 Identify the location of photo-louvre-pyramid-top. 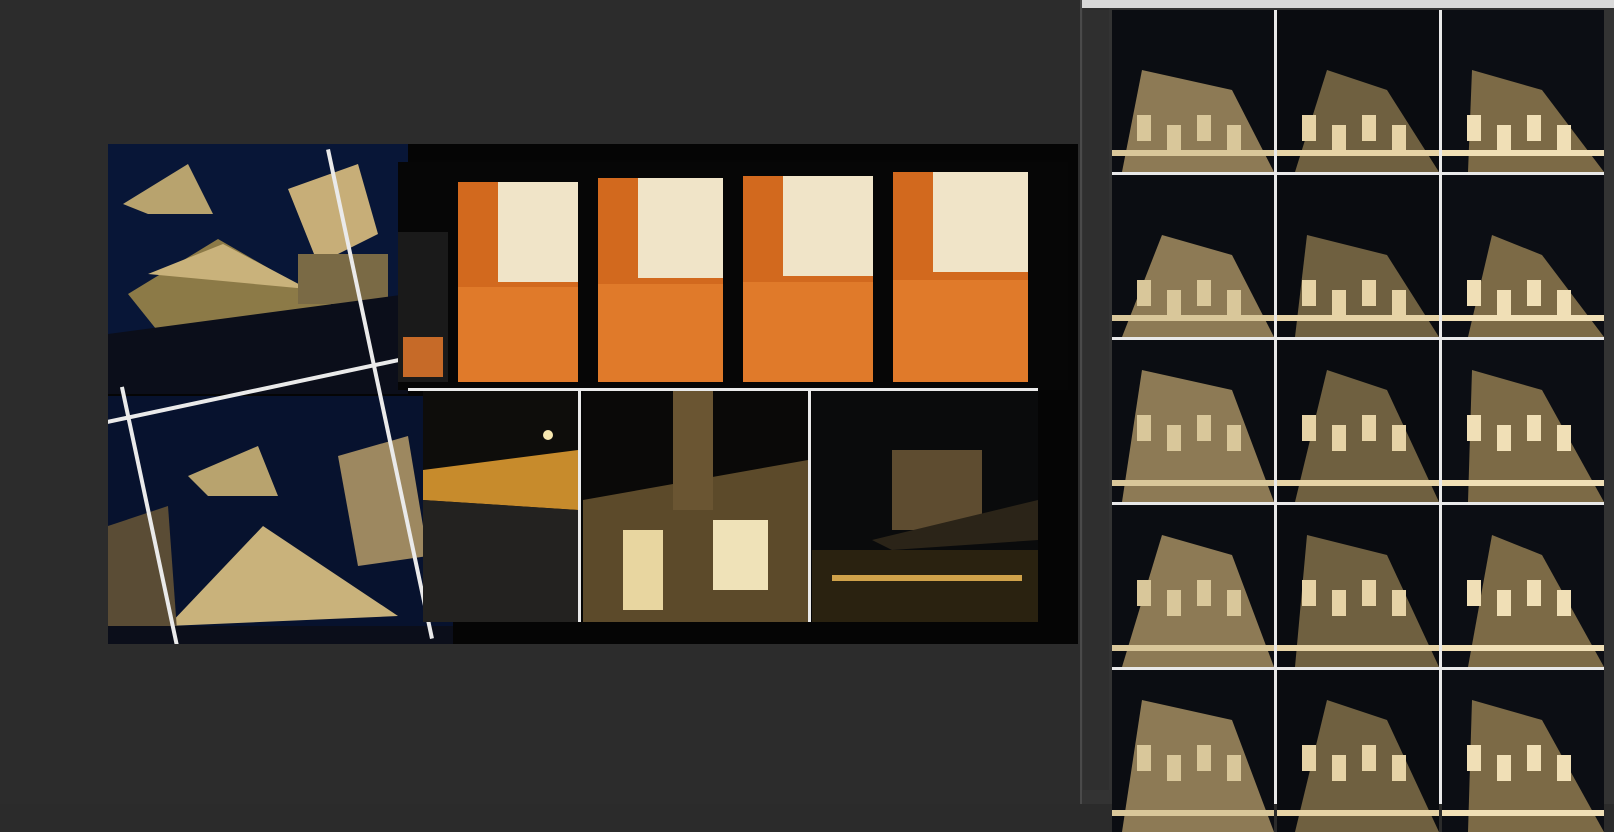
(258, 269).